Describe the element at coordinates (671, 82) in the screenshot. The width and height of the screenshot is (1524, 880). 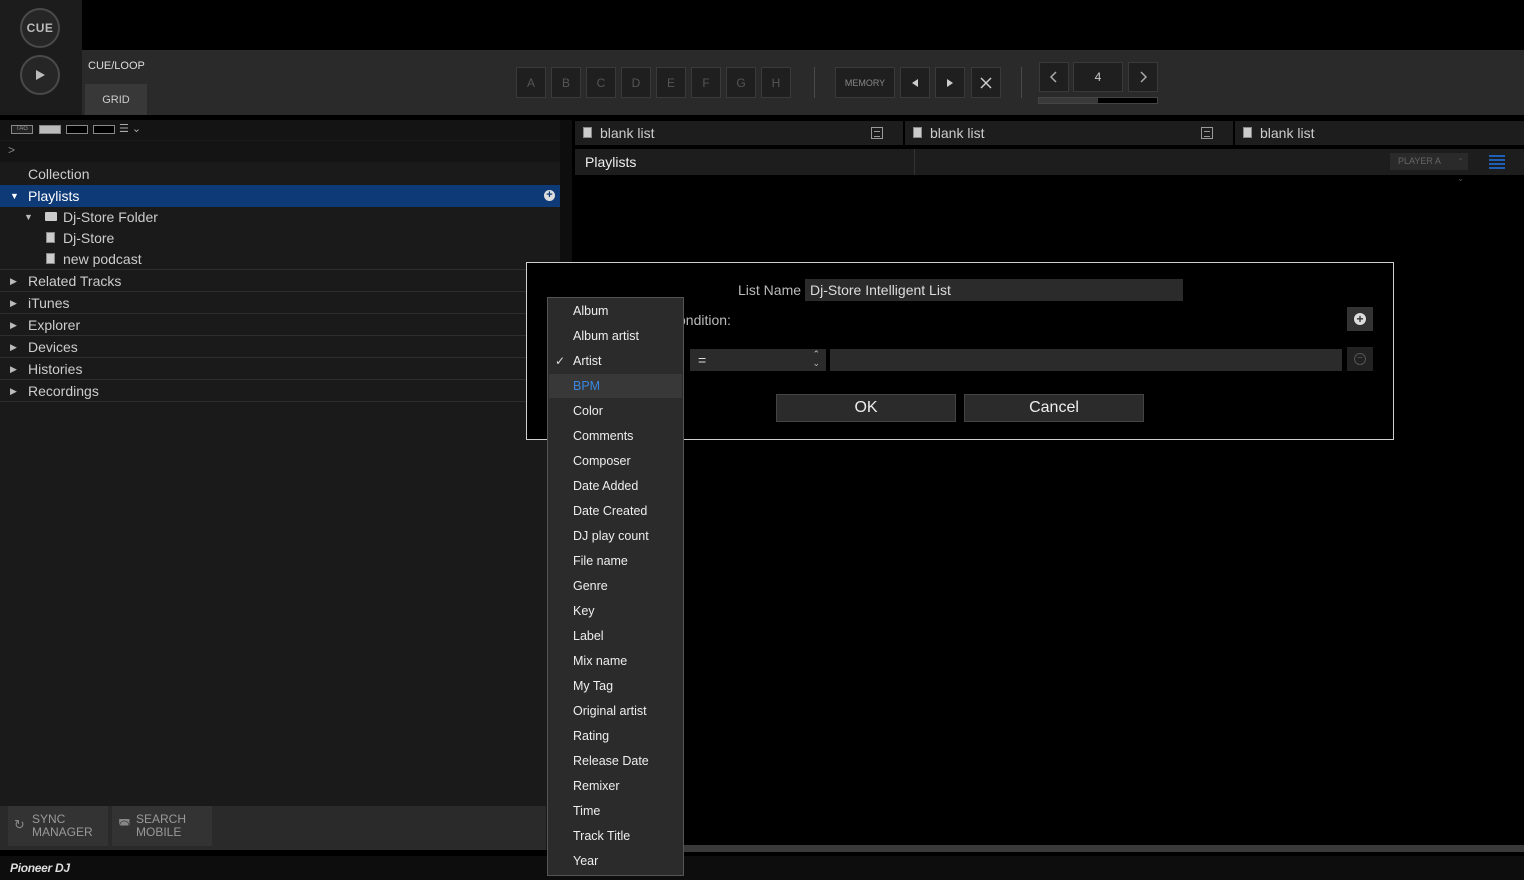
I see `hot-cue-e: E` at that location.